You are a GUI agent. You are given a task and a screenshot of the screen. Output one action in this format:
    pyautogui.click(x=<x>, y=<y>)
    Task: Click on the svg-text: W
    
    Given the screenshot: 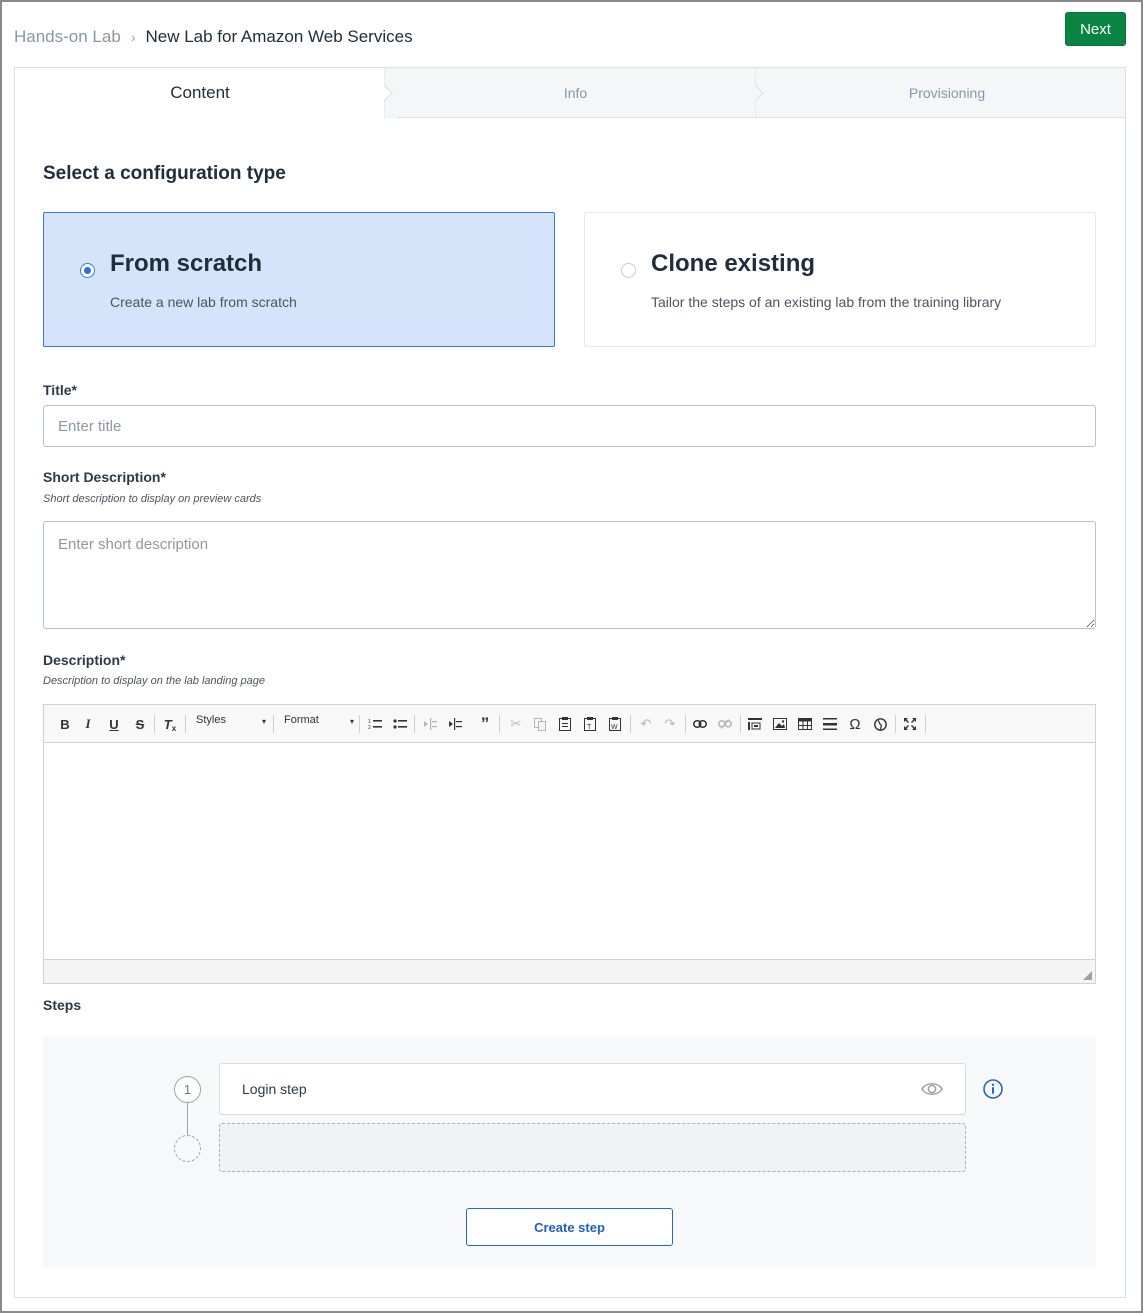 What is the action you would take?
    pyautogui.click(x=614, y=727)
    